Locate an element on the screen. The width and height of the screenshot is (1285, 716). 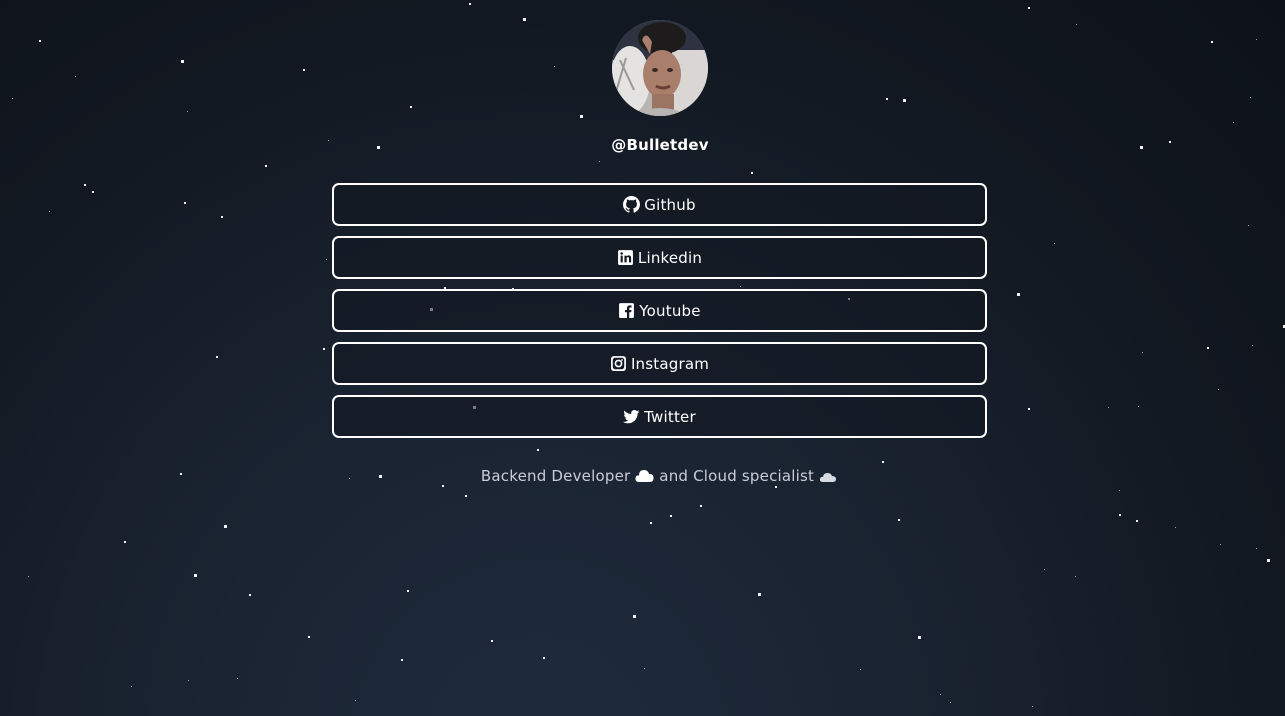
twitter-link-button: Twitter is located at coordinates (659, 416).